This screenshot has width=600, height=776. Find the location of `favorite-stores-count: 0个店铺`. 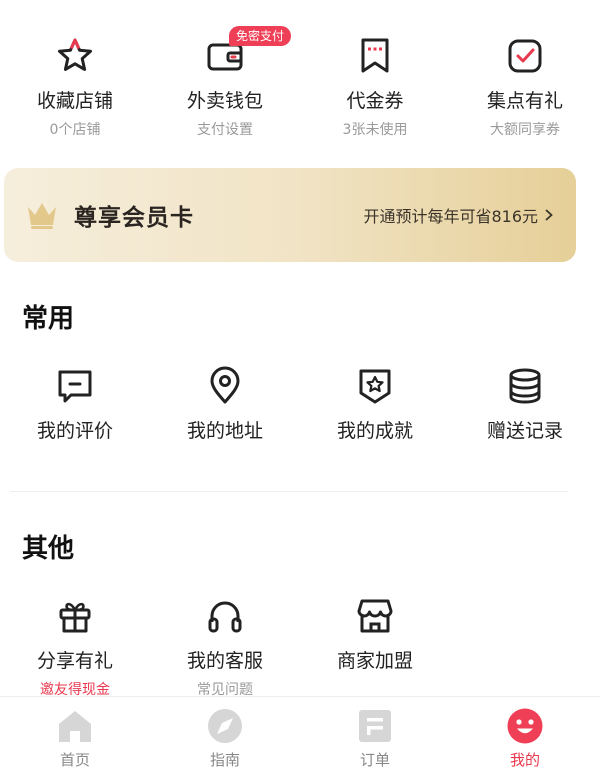

favorite-stores-count: 0个店铺 is located at coordinates (75, 130).